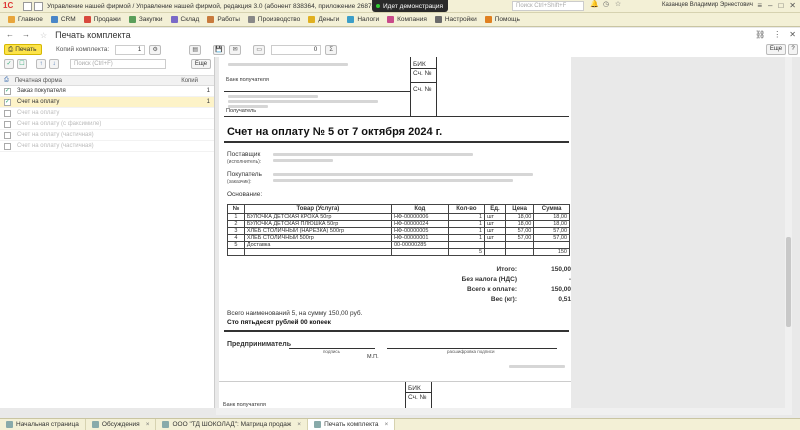 This screenshot has height=430, width=800. Describe the element at coordinates (259, 49) in the screenshot. I see `sheet-button: ▭` at that location.